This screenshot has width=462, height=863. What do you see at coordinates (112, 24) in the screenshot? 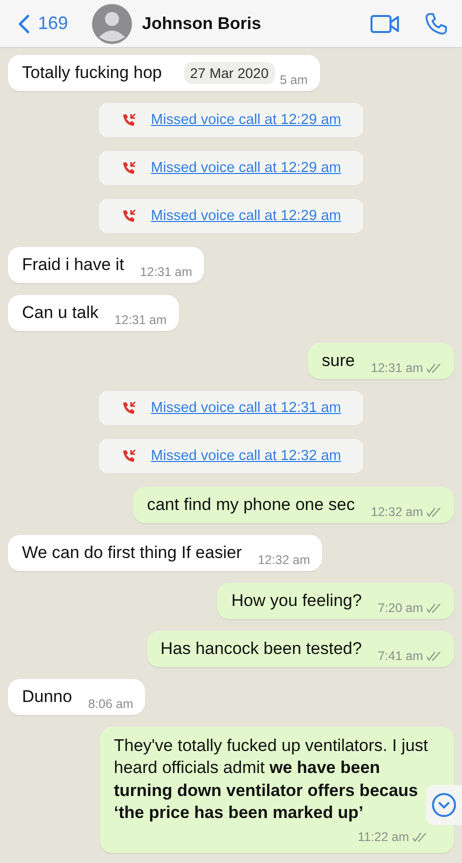
I see `avatar-icon` at bounding box center [112, 24].